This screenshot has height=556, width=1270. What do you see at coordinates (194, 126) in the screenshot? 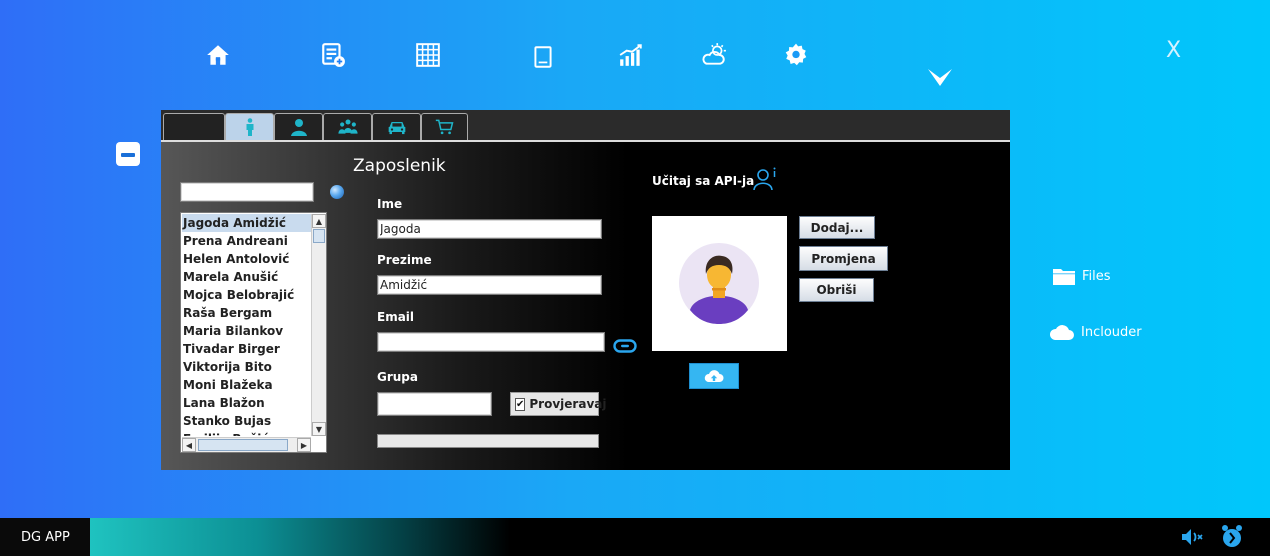
I see `tab-blank` at bounding box center [194, 126].